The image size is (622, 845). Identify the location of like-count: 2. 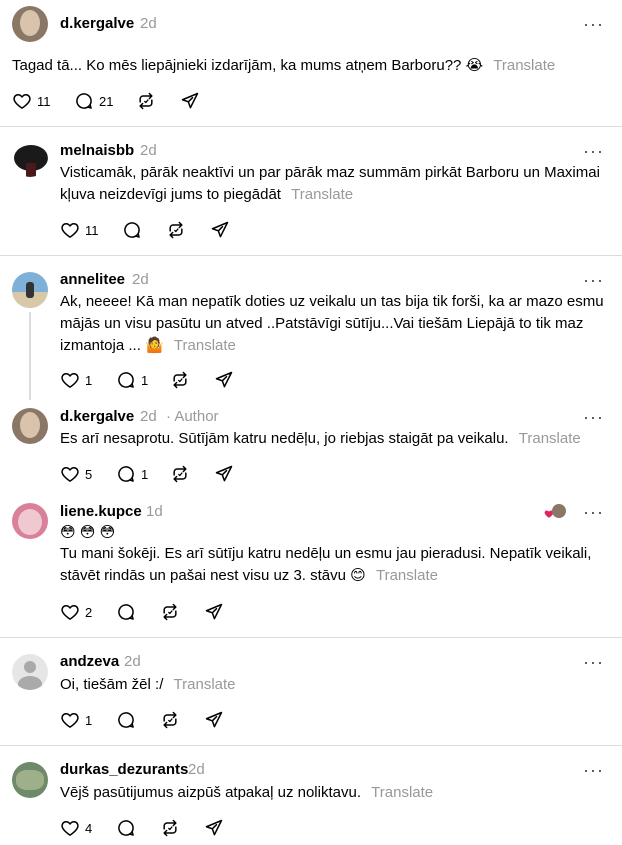
(89, 612).